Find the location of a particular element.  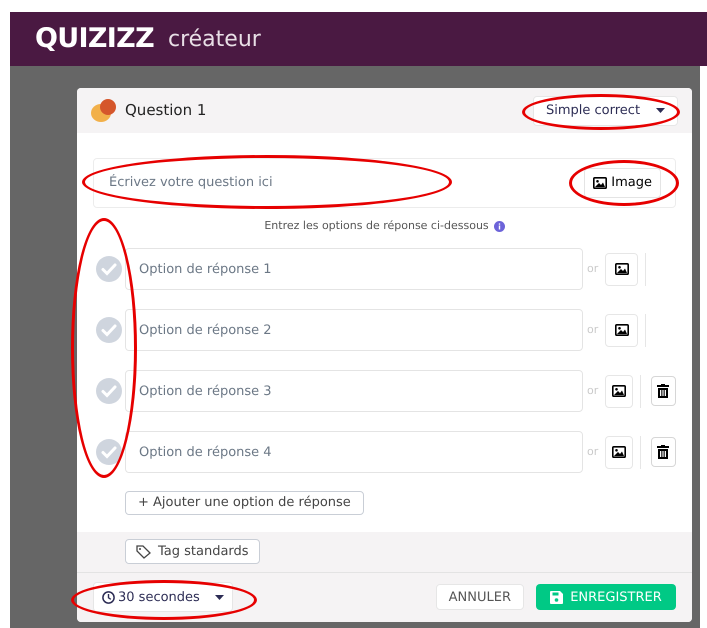

question-title: Question 1 is located at coordinates (165, 111).